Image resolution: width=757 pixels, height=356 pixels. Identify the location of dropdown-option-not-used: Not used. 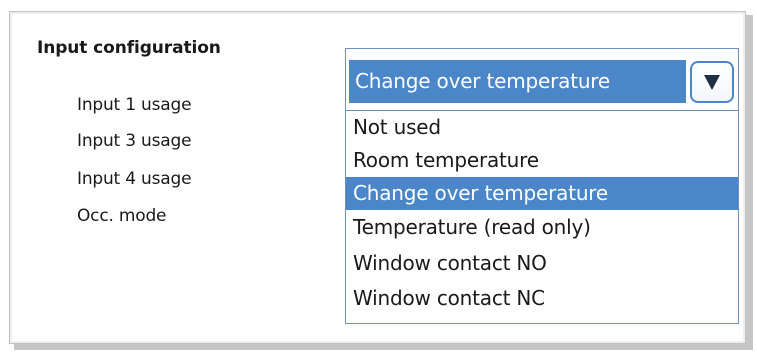
(542, 127).